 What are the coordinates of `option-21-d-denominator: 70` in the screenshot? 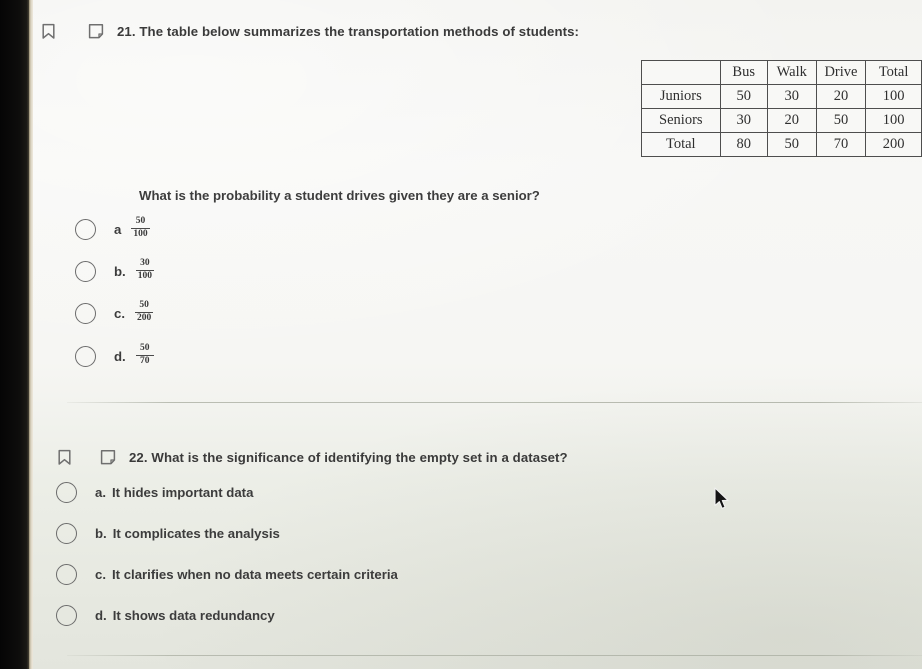 It's located at (144, 360).